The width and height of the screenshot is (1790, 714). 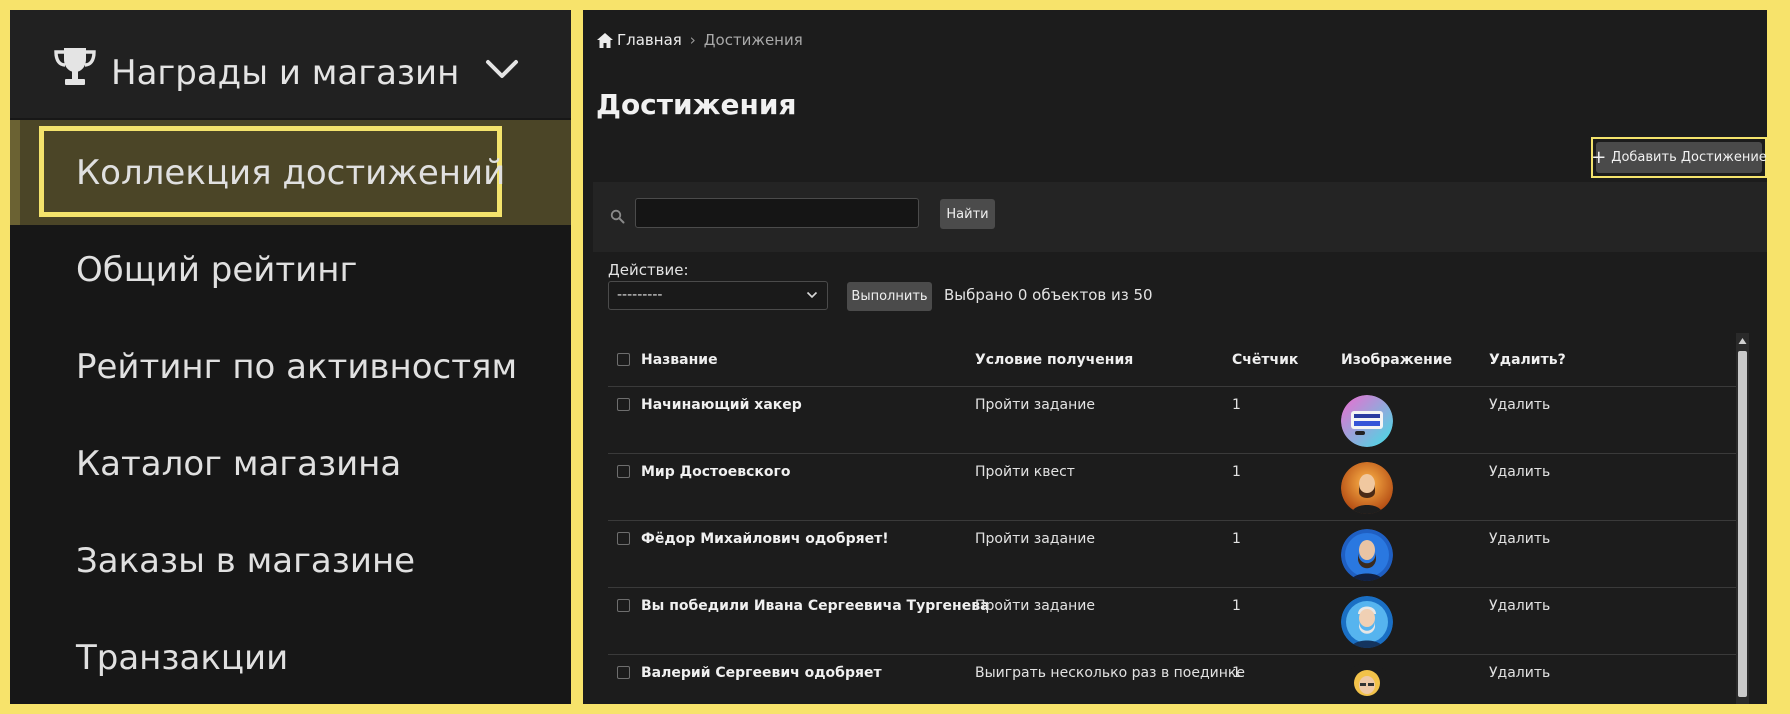 I want to click on action-select: ---------, so click(x=718, y=295).